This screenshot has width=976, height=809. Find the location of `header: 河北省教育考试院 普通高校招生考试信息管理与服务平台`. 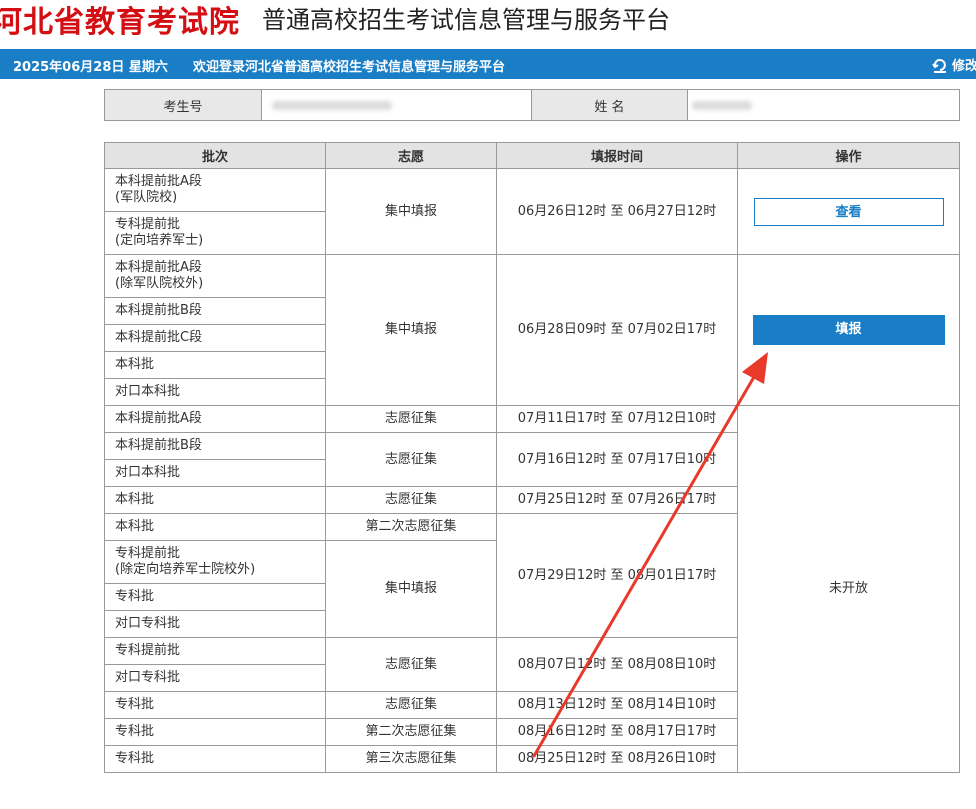

header: 河北省教育考试院 普通高校招生考试信息管理与服务平台 is located at coordinates (488, 24).